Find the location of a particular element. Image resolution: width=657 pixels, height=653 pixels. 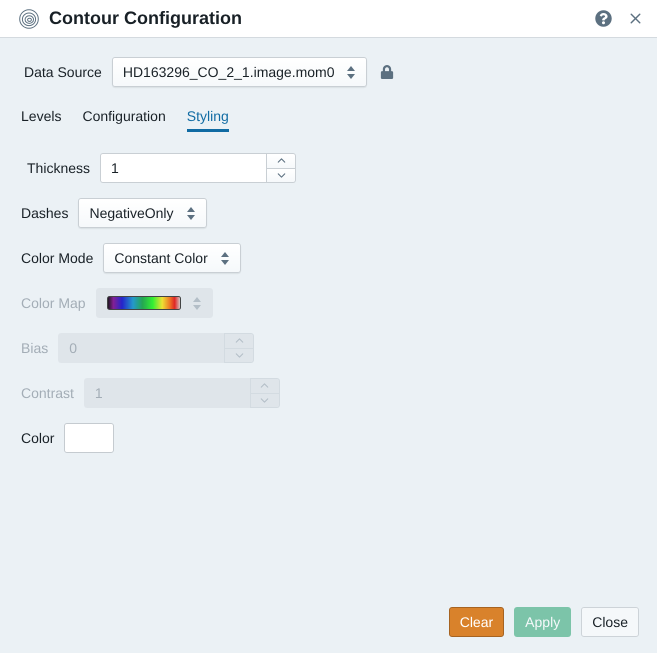

dropdown-select: NegativeOnly is located at coordinates (142, 213).